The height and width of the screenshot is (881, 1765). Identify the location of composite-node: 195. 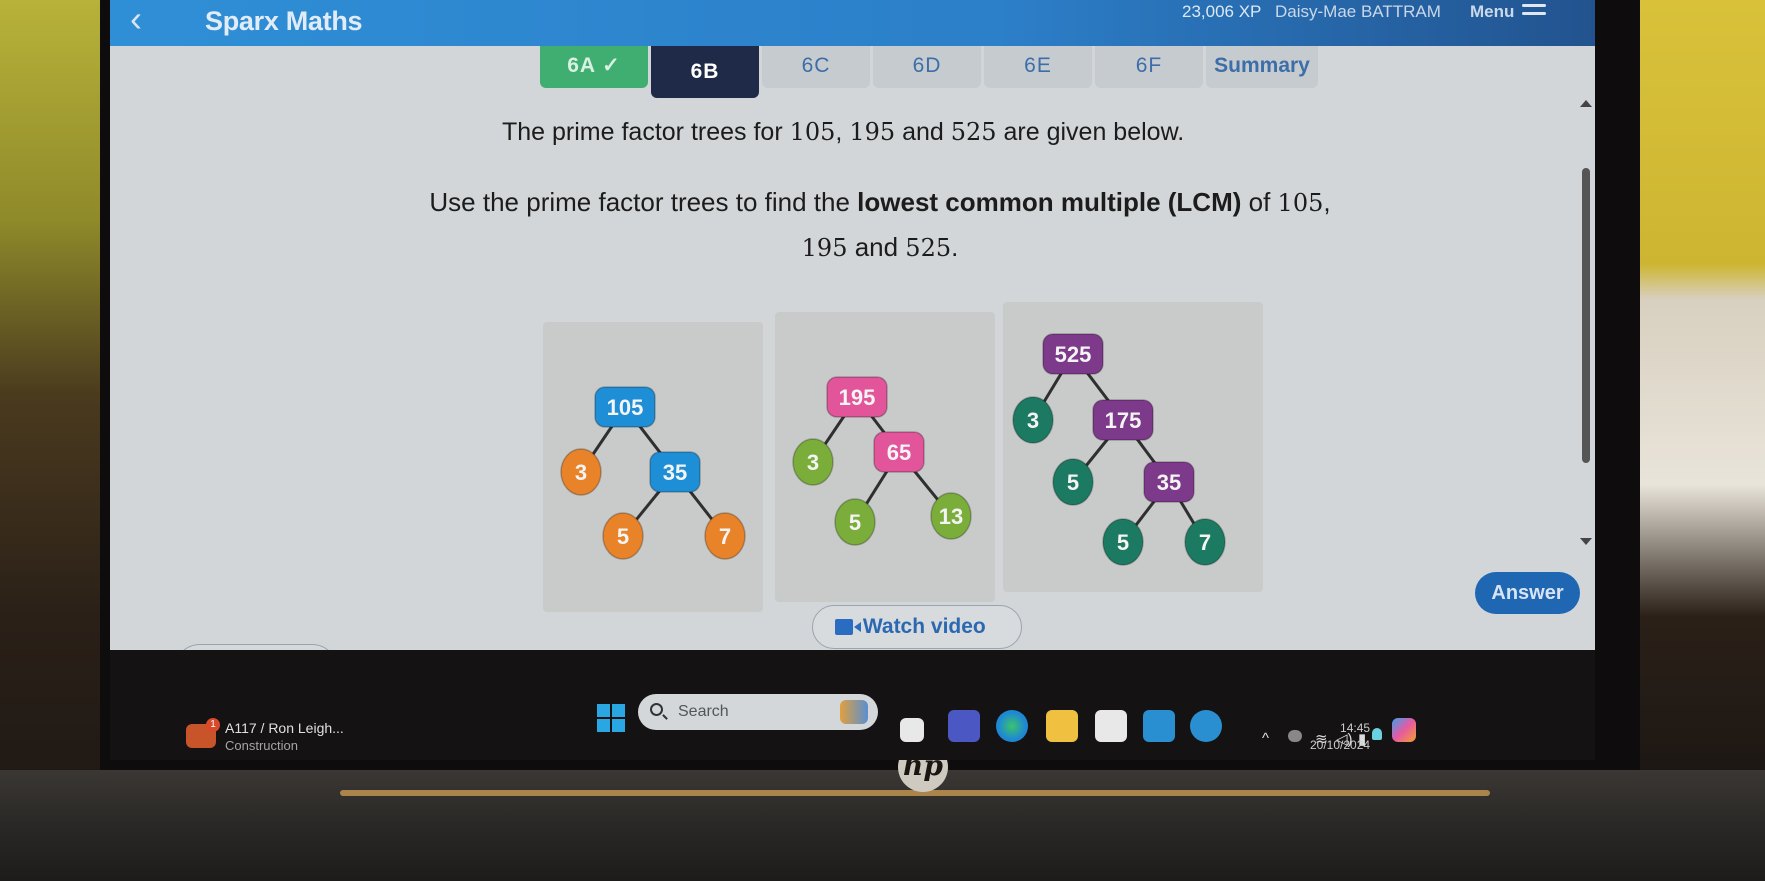
(857, 397).